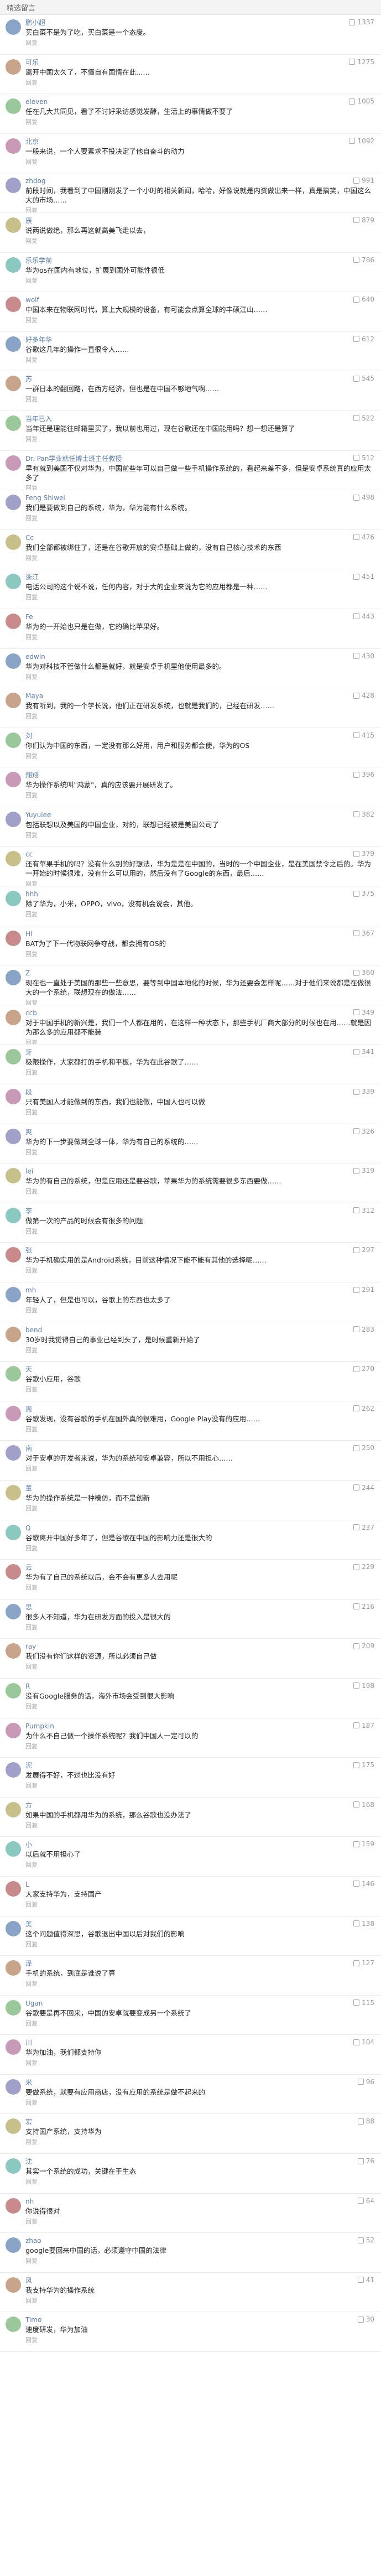 This screenshot has height=2576, width=381. I want to click on like-button: 1005, so click(361, 101).